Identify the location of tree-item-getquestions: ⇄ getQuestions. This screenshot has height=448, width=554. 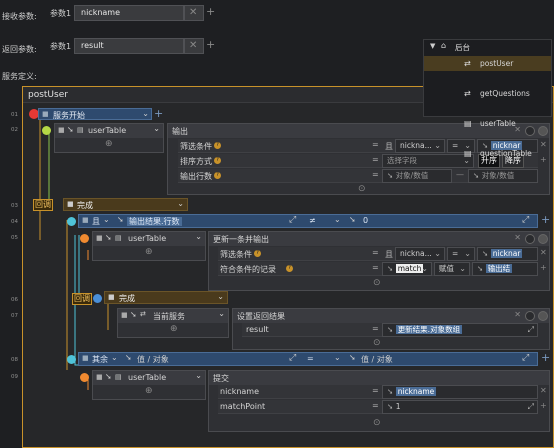
(487, 93).